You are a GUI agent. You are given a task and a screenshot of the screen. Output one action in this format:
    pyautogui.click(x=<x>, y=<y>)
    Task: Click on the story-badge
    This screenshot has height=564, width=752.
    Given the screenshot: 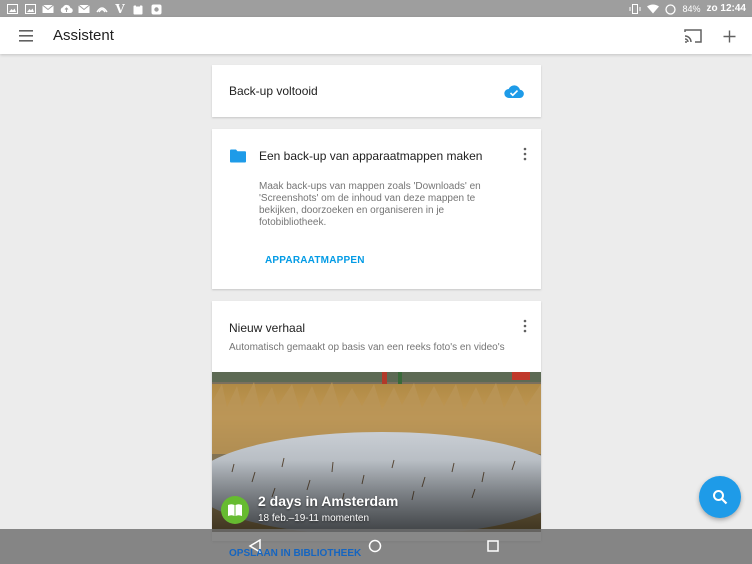 What is the action you would take?
    pyautogui.click(x=235, y=510)
    